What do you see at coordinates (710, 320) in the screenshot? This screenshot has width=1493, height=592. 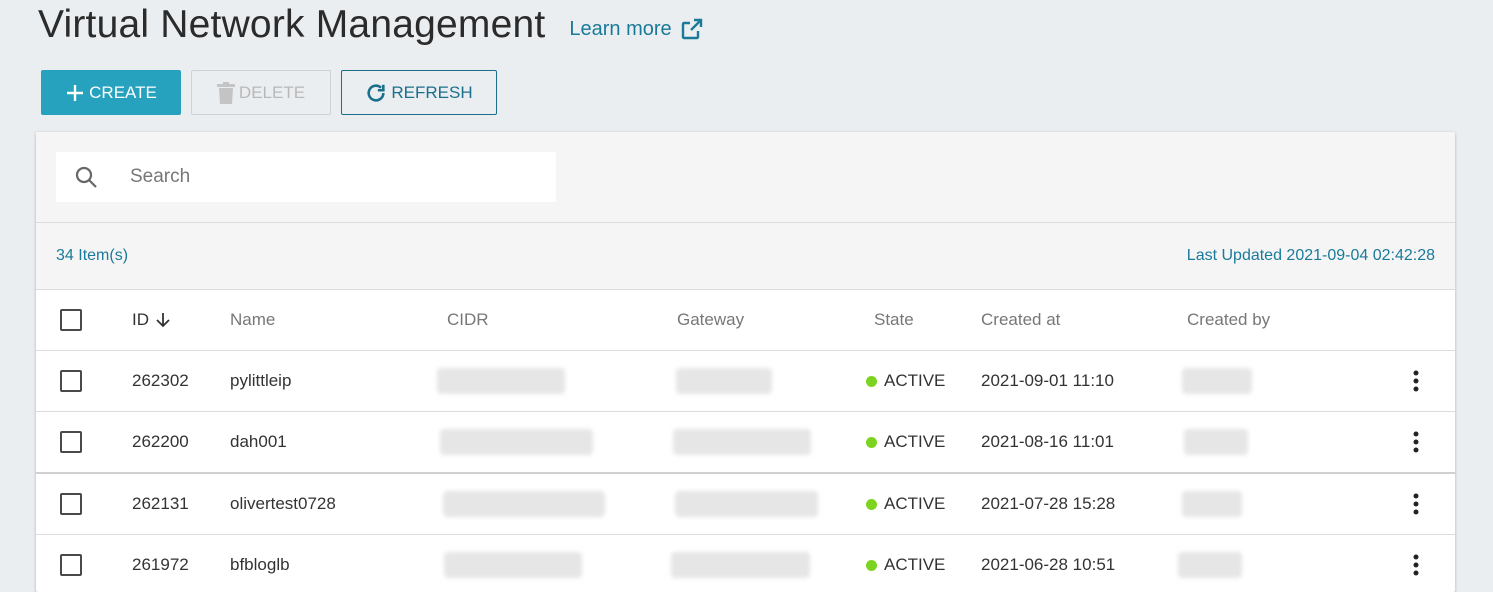 I see `column-header-gateway: Gateway` at bounding box center [710, 320].